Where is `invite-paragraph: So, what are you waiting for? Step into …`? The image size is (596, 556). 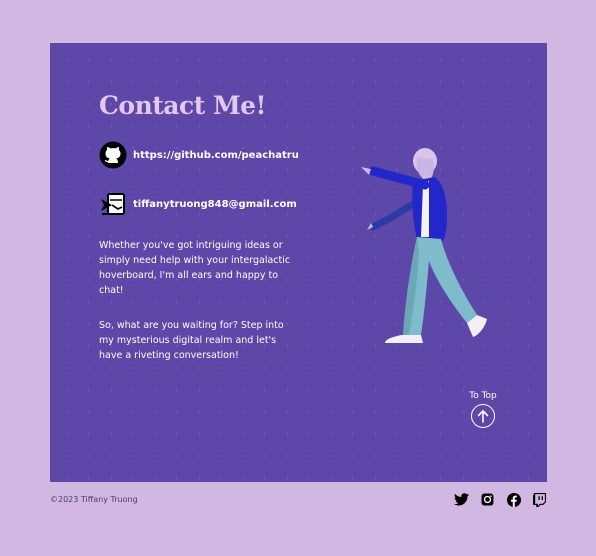
invite-paragraph: So, what are you waiting for? Step into … is located at coordinates (191, 340).